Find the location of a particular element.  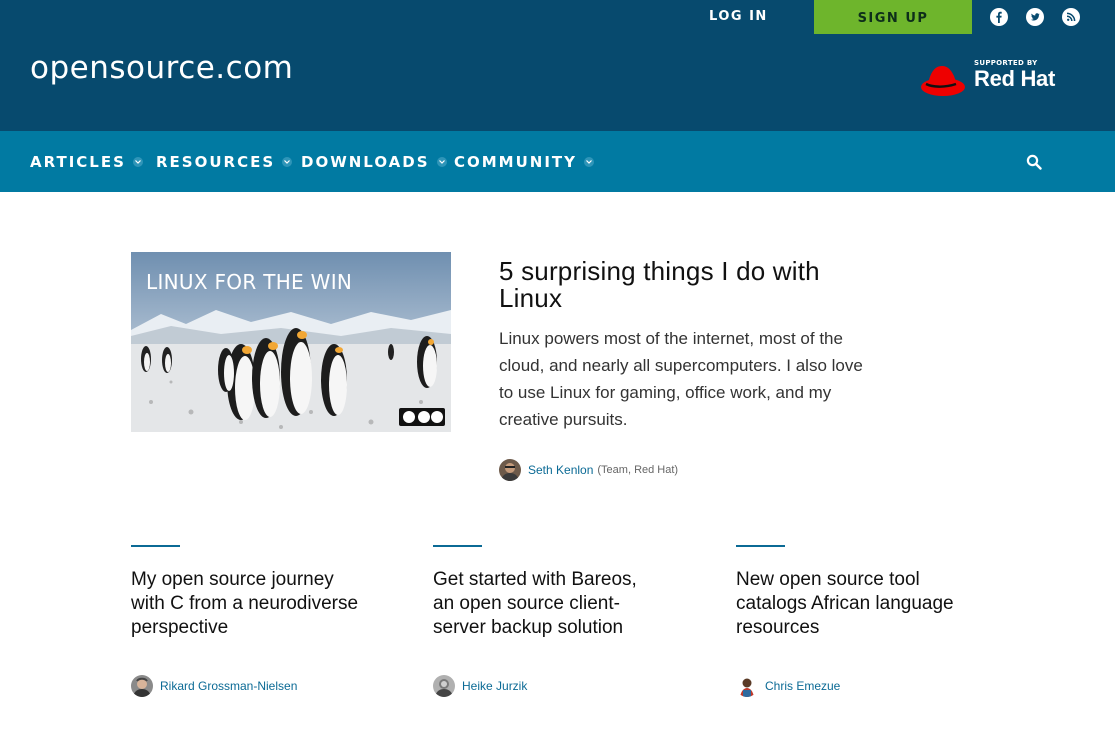

card-author: Rikard Grossman-Nielsen is located at coordinates (214, 686).